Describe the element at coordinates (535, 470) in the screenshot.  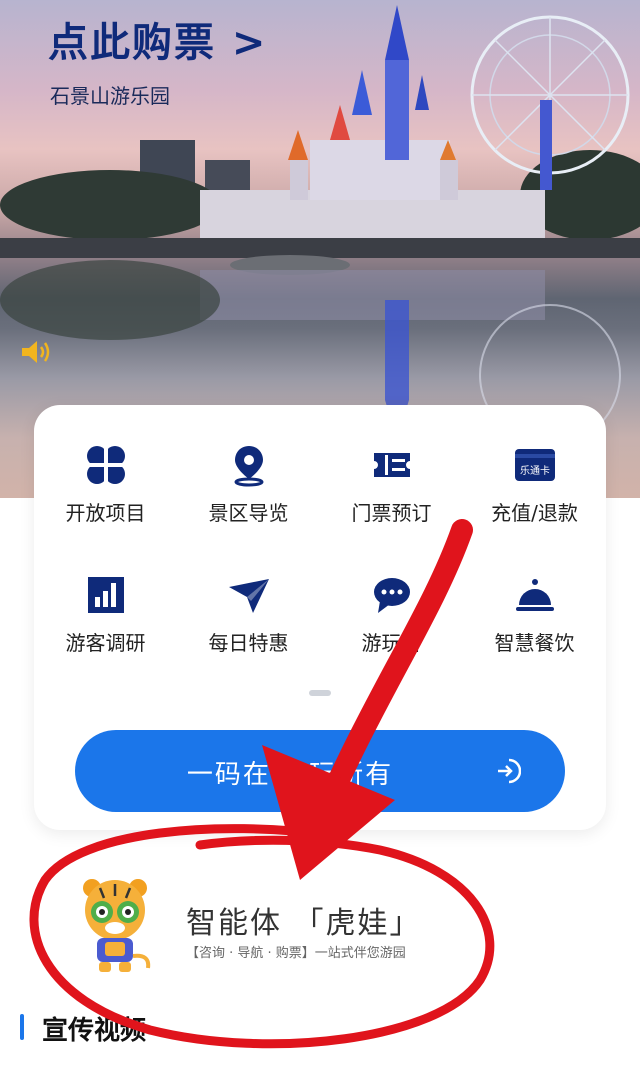
I see `svg-text: 乐通卡` at that location.